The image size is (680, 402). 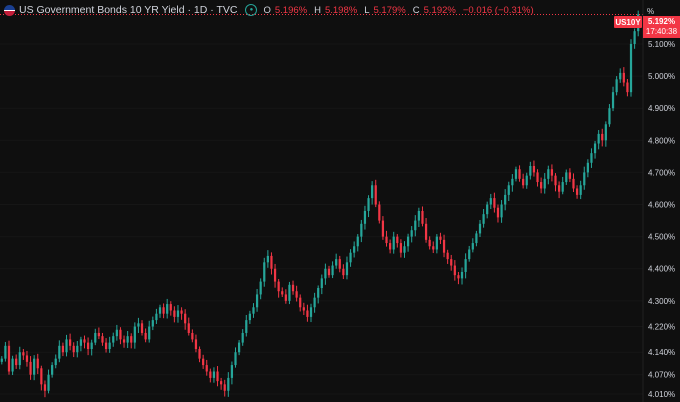 What do you see at coordinates (661, 205) in the screenshot?
I see `y-tick-label: 4.600%` at bounding box center [661, 205].